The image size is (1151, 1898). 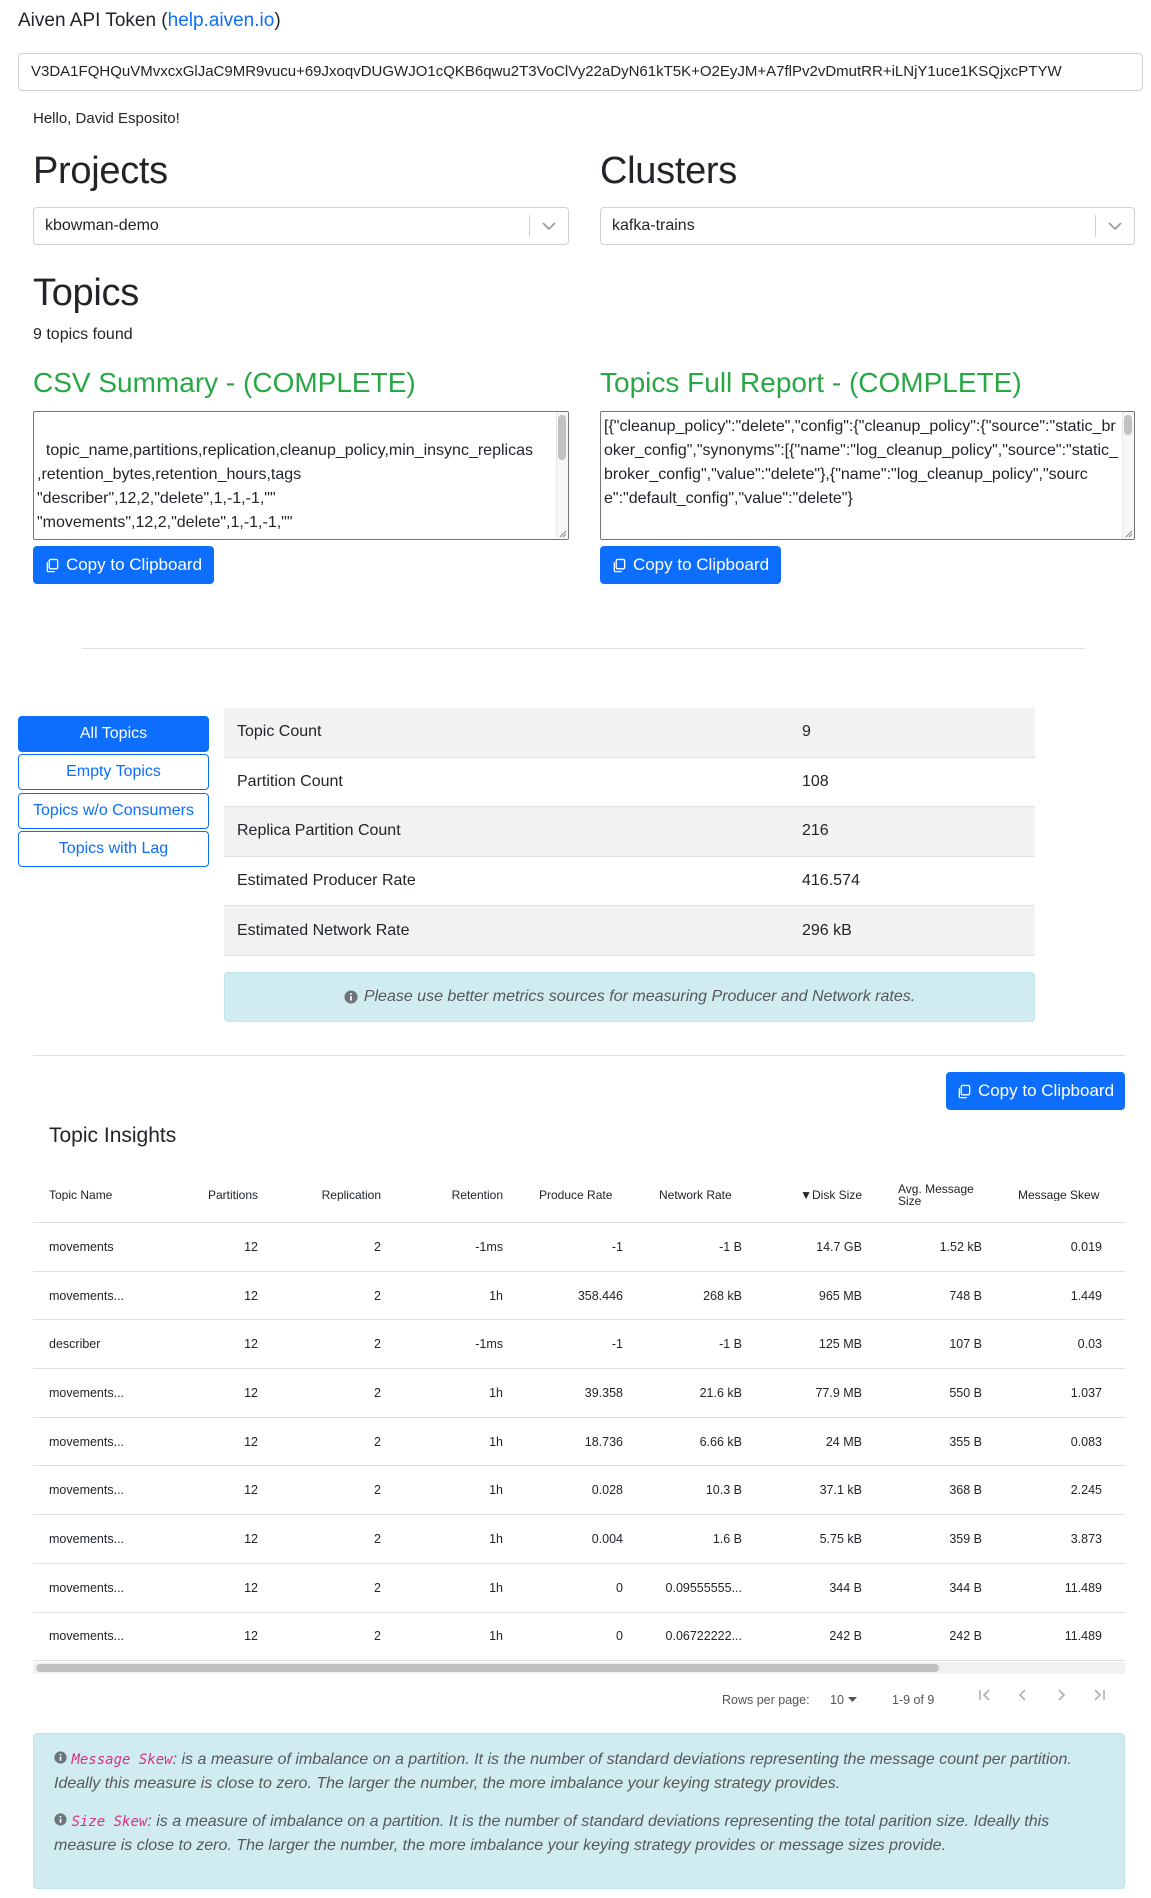 I want to click on clipboard-icon, so click(x=619, y=565).